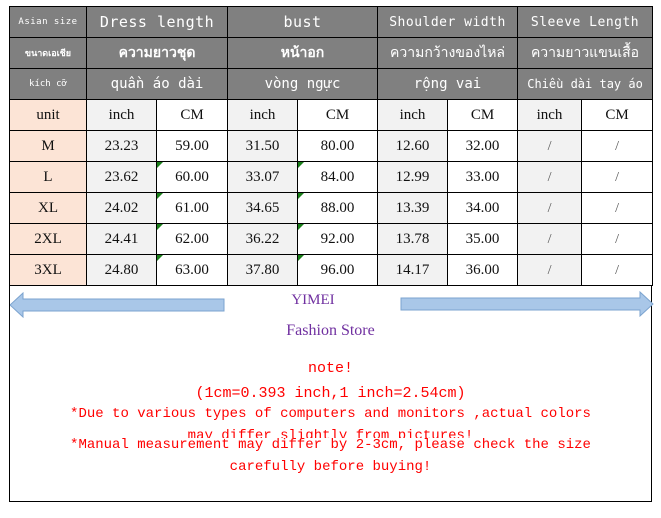 The height and width of the screenshot is (518, 661). I want to click on cm-value: 36.00, so click(482, 270).